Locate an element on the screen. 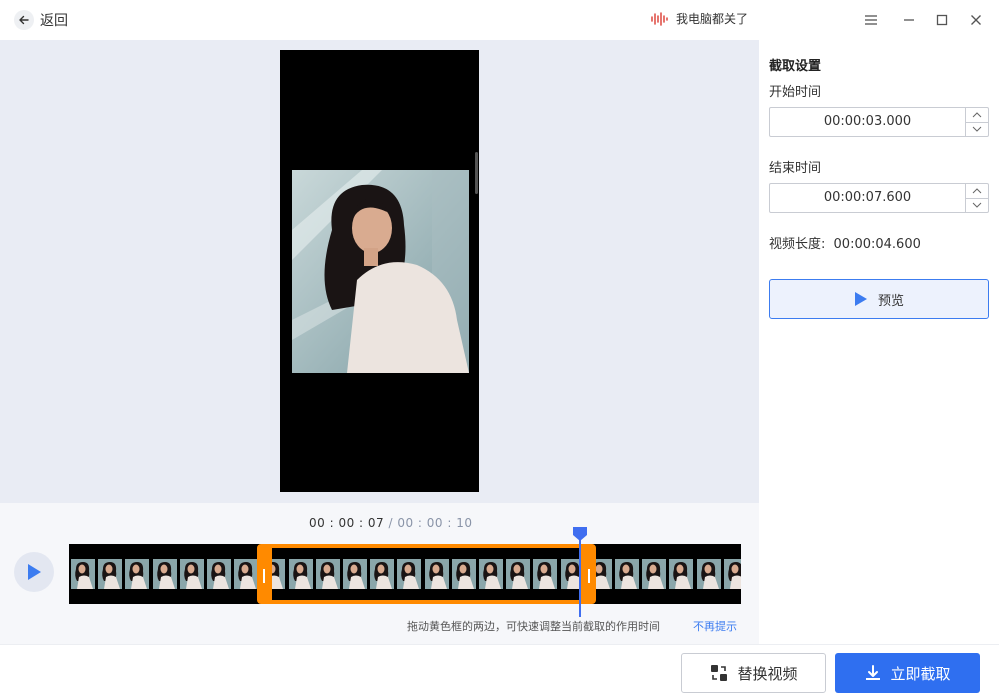  preview-button: 预览 is located at coordinates (879, 299).